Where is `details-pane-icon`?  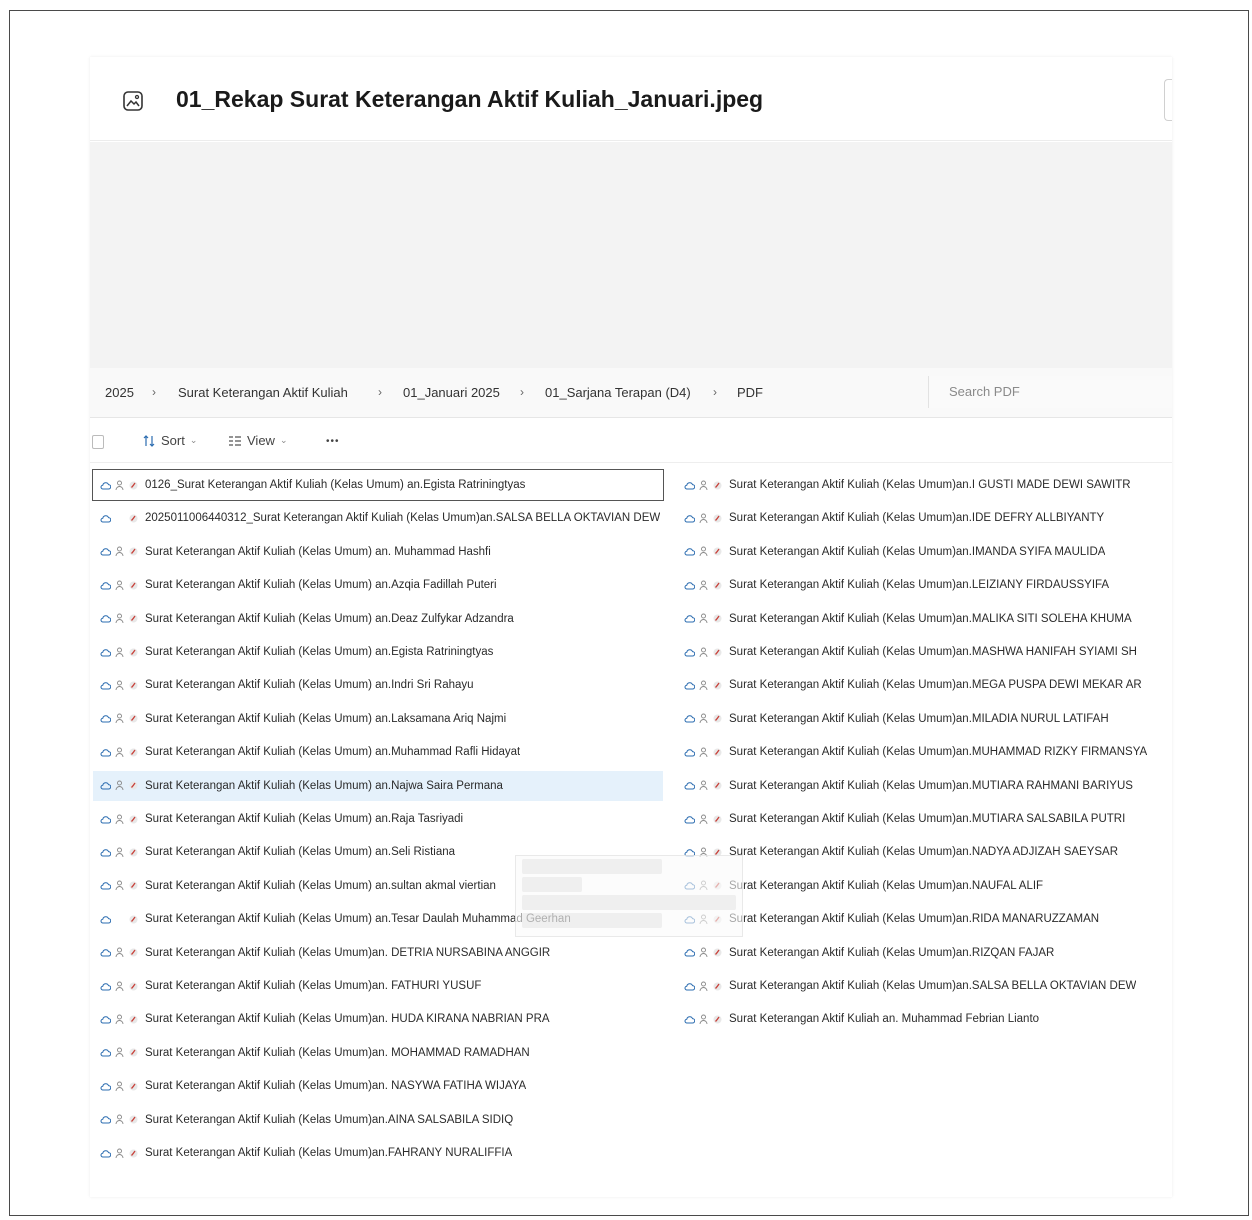
details-pane-icon is located at coordinates (98, 442).